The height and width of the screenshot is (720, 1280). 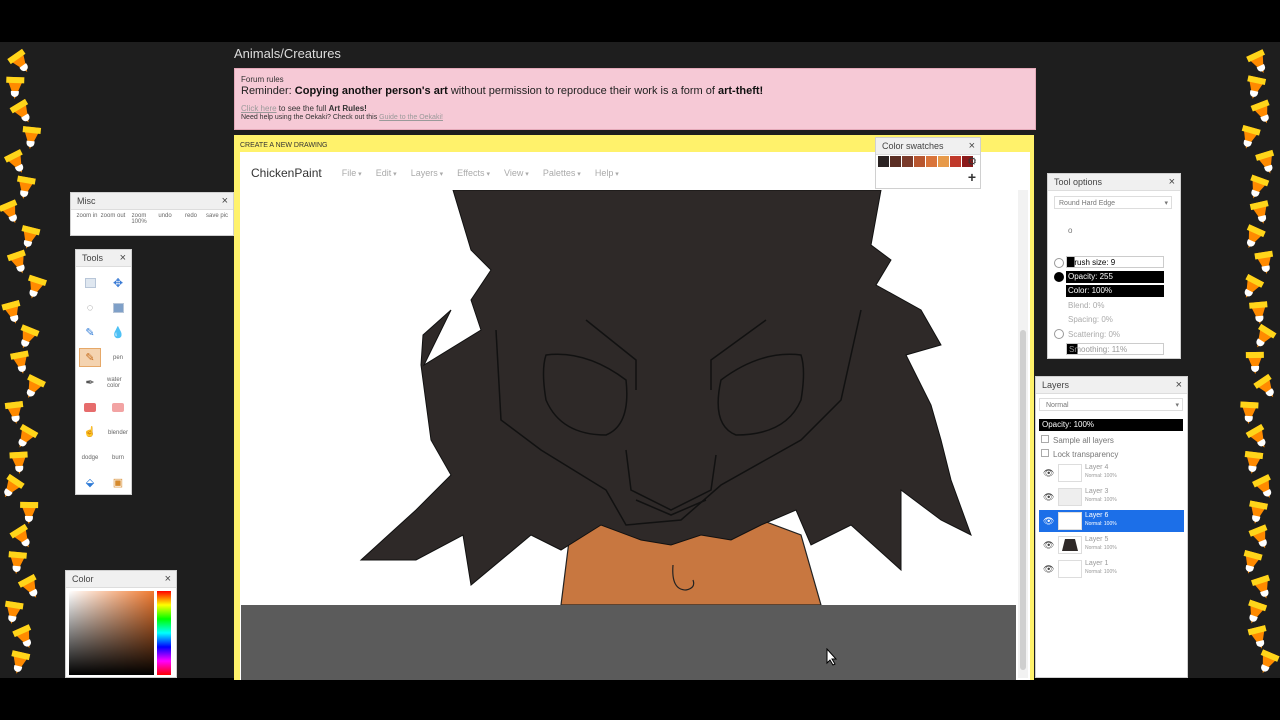 I want to click on menu-effects: Effects, so click(x=473, y=173).